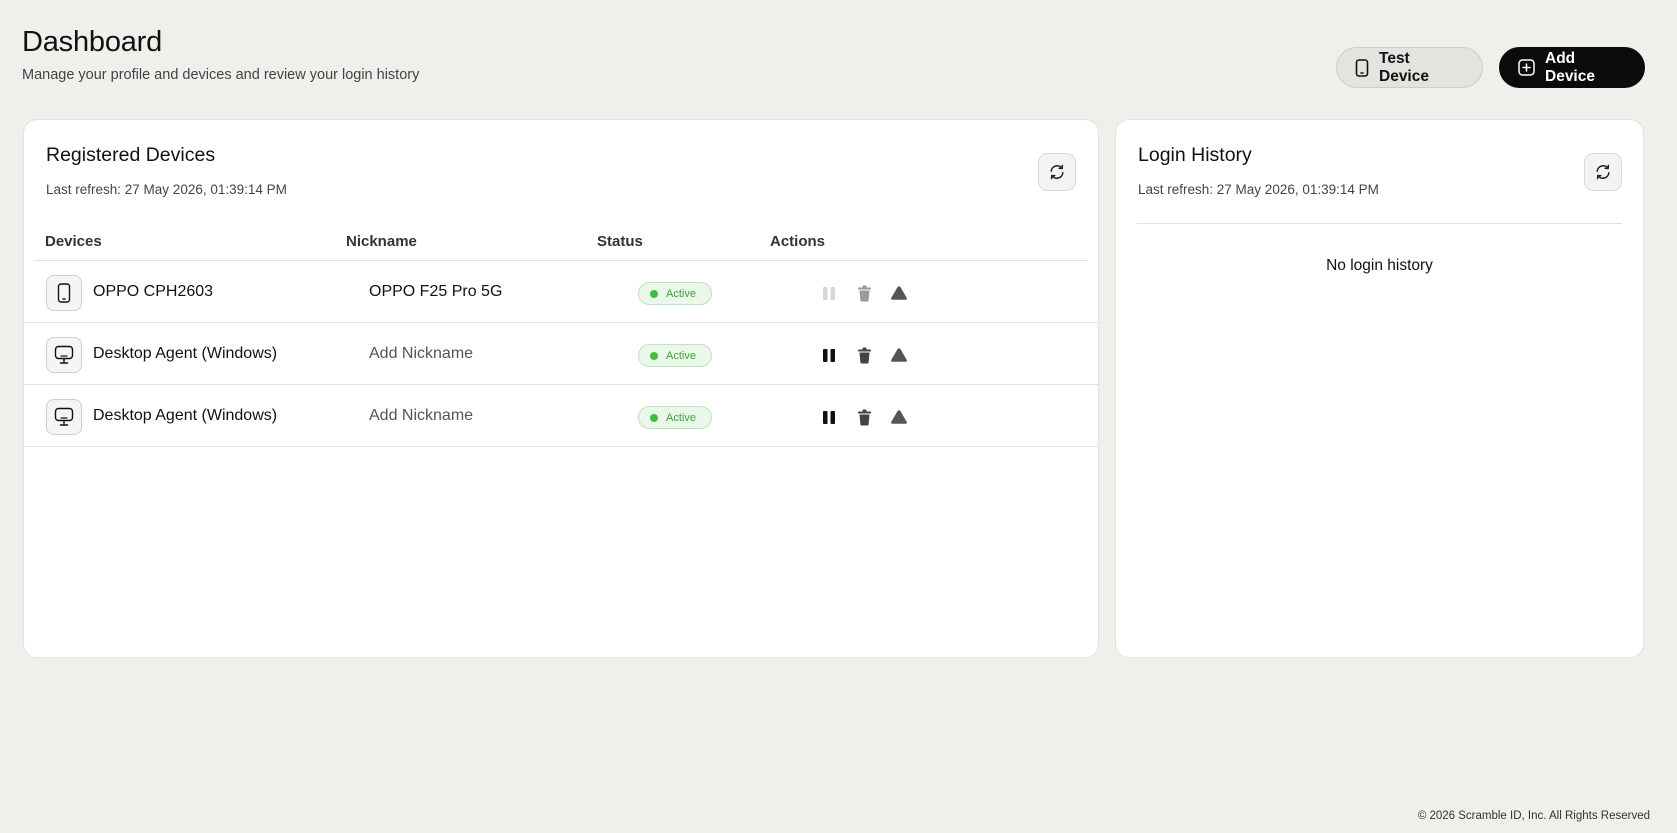 This screenshot has width=1677, height=833. Describe the element at coordinates (1379, 265) in the screenshot. I see `empty-state-text: No login history` at that location.